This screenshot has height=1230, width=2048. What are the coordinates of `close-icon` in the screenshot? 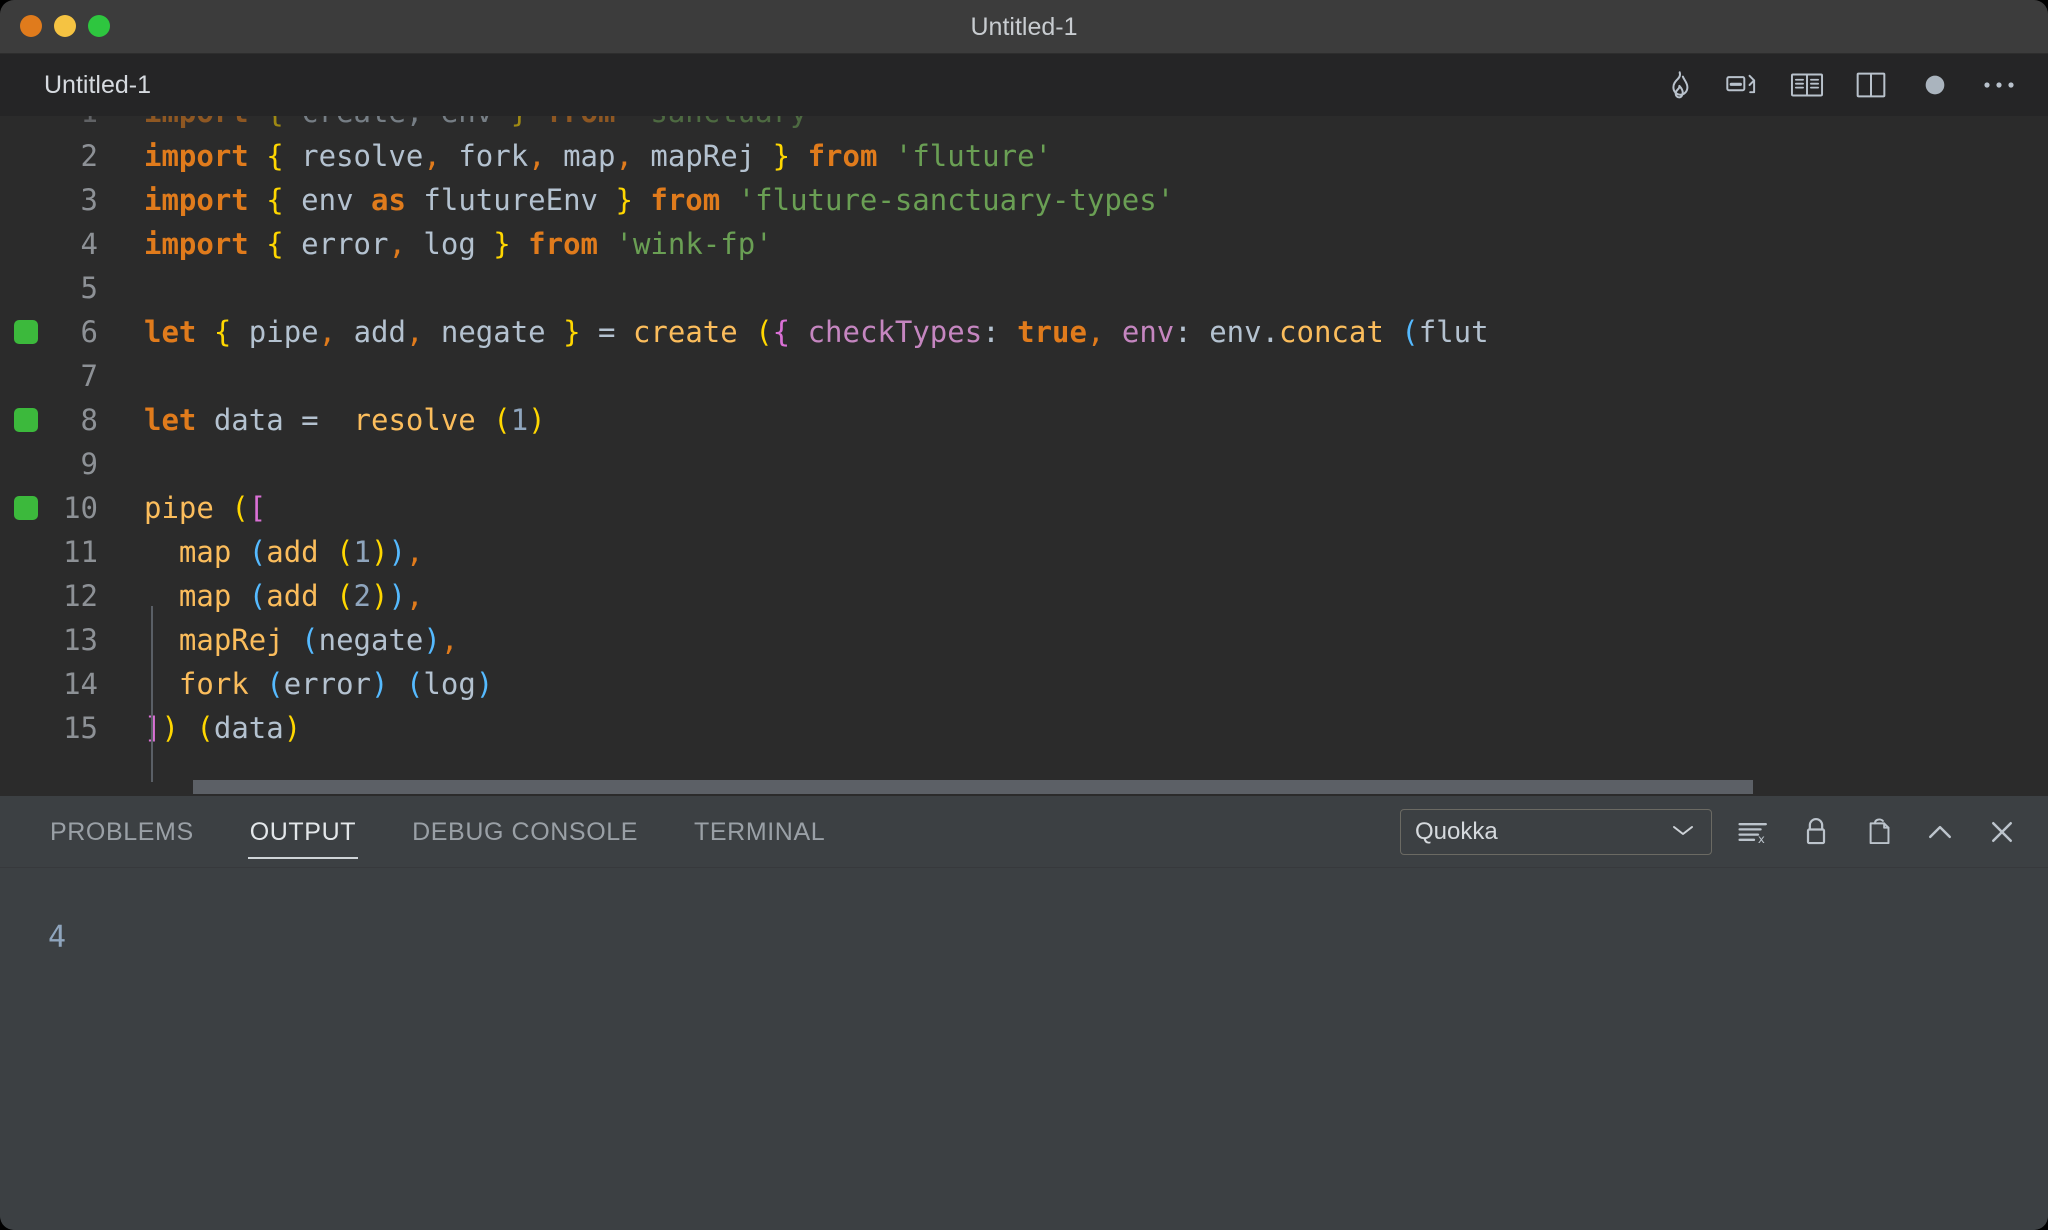 It's located at (2002, 832).